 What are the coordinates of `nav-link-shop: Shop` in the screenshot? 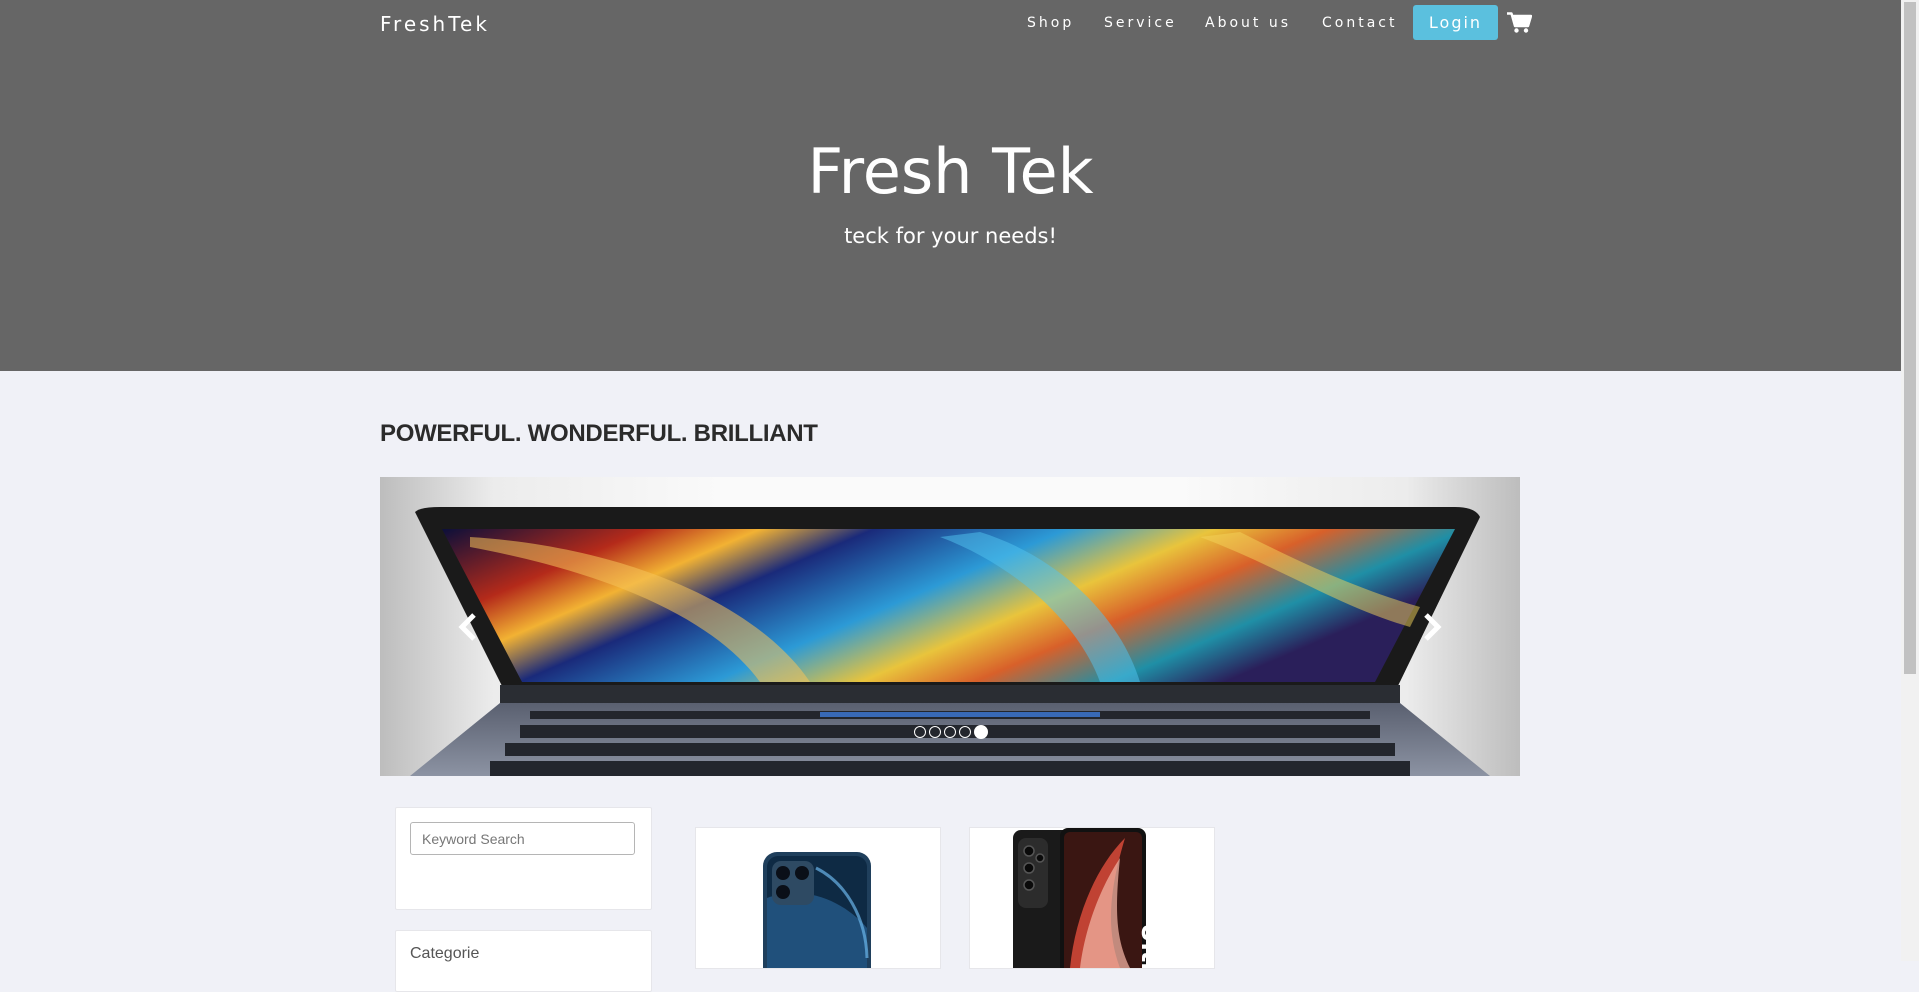 It's located at (1050, 23).